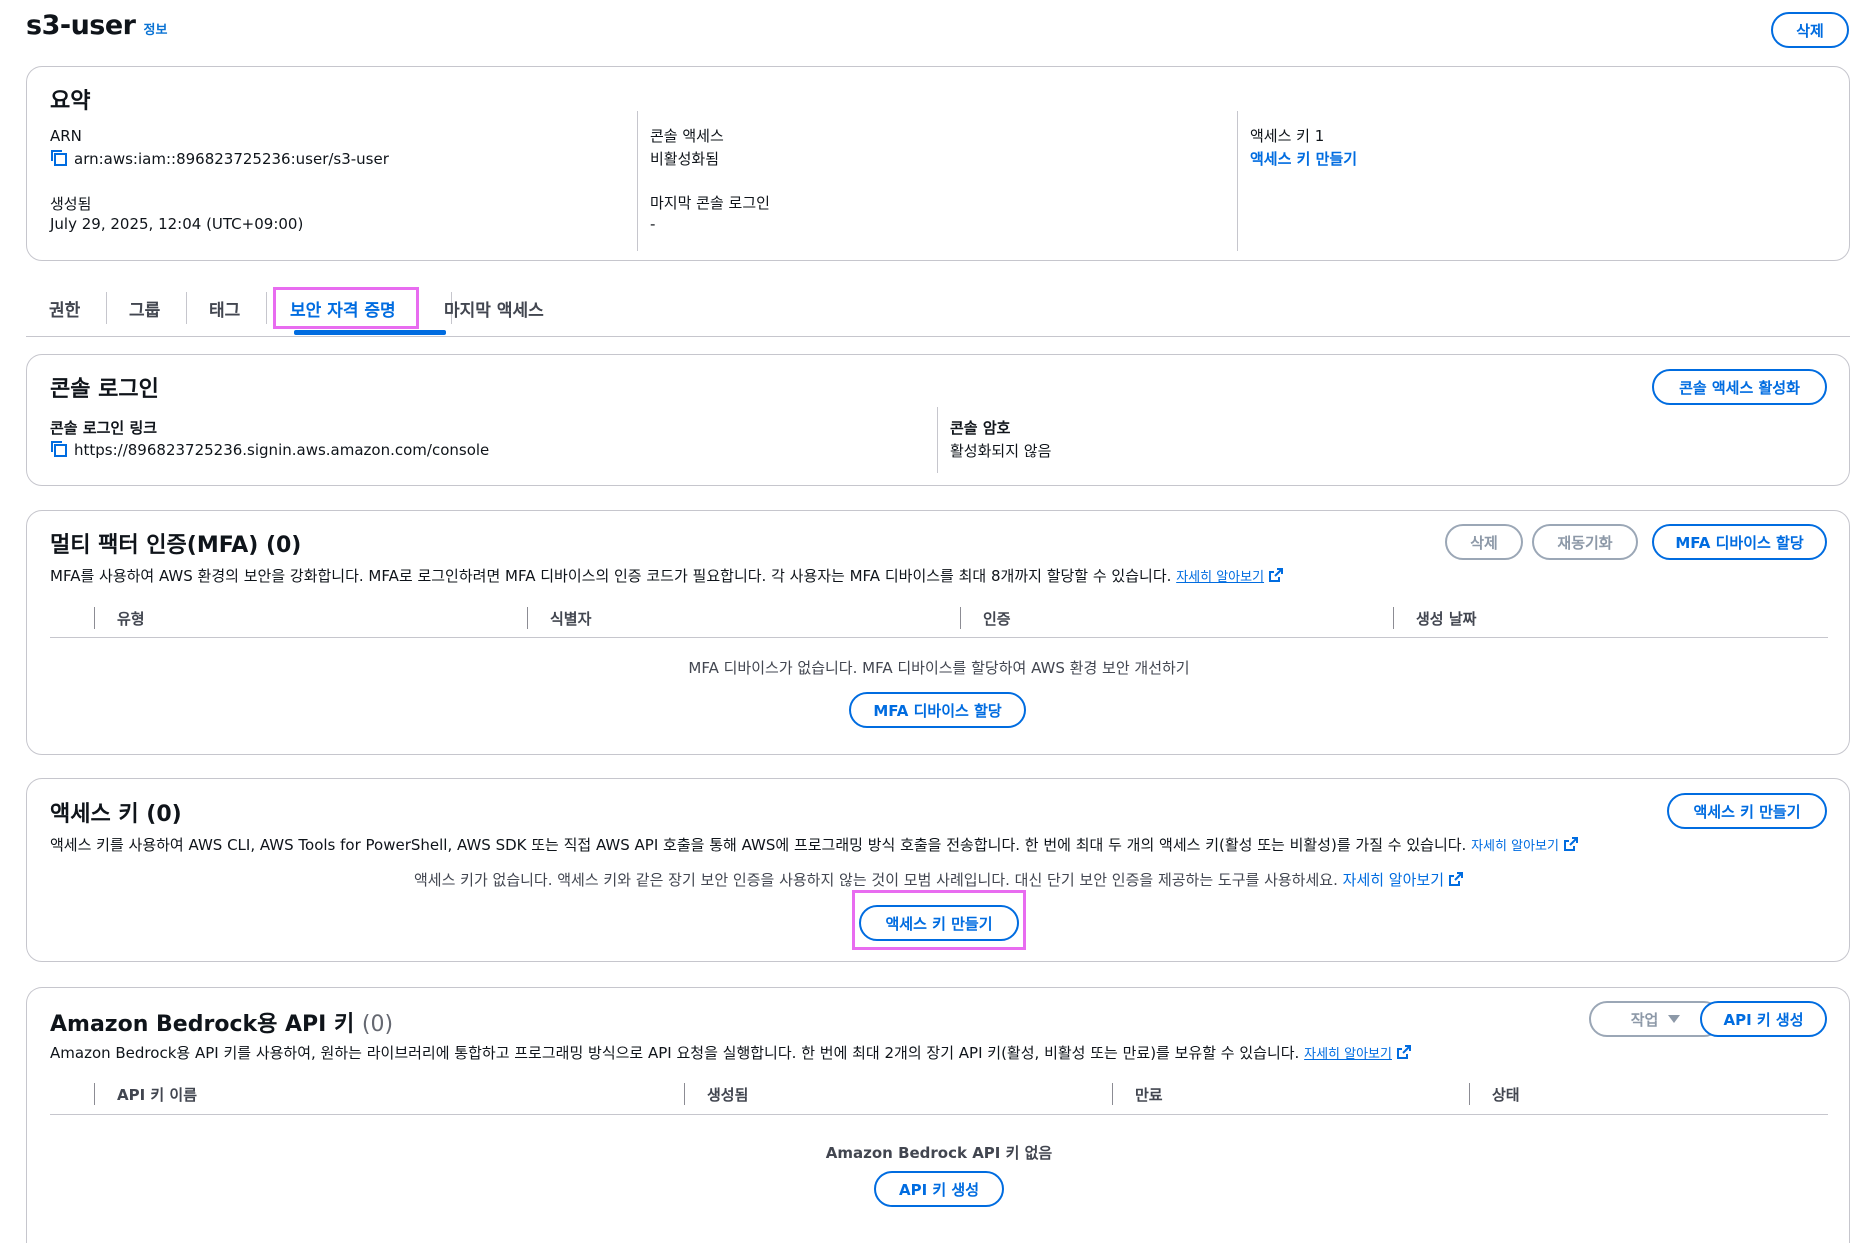  I want to click on mfa-learn-more-link: 자세히 알아보기, so click(1220, 577).